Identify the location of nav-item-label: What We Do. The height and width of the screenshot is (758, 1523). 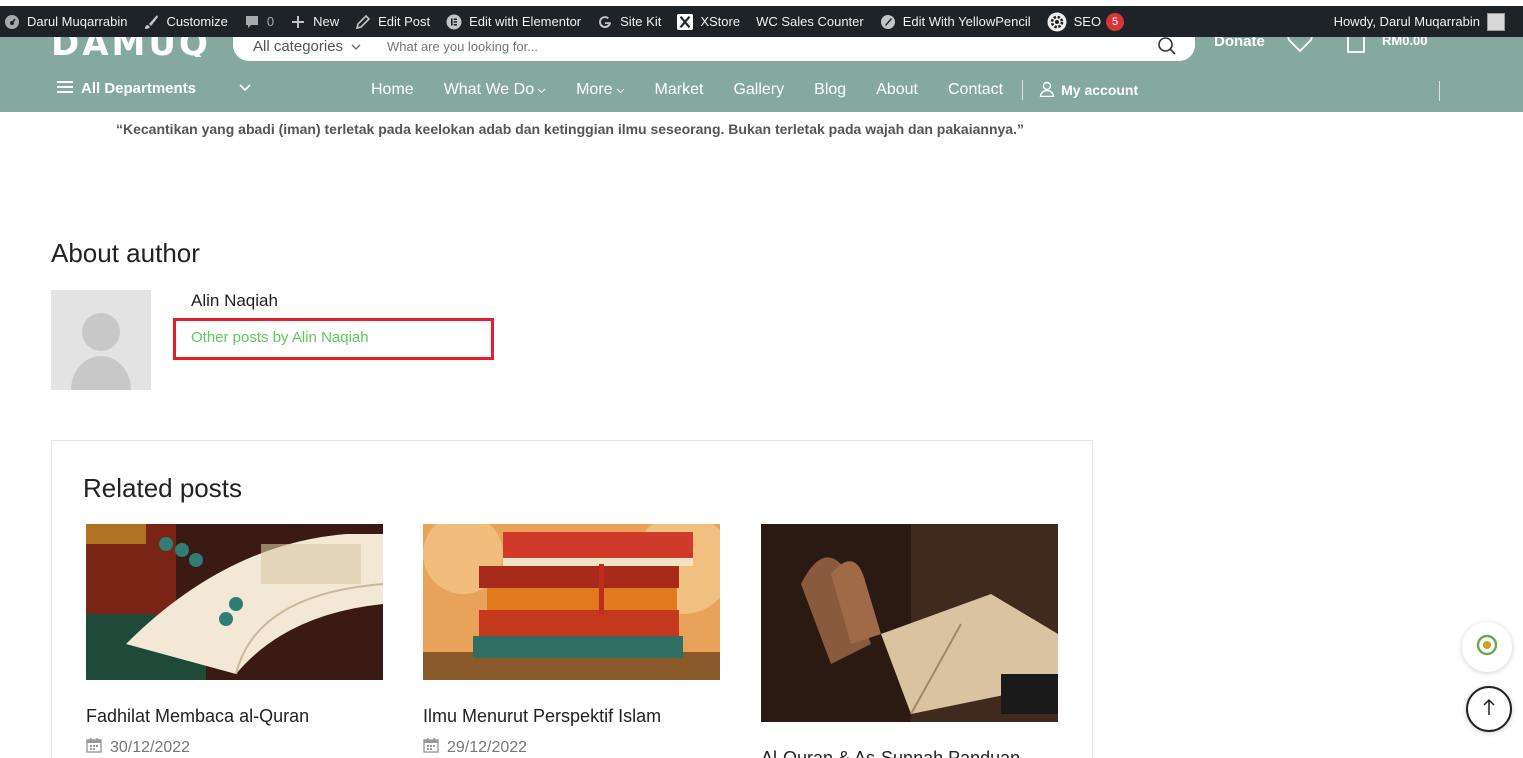
(489, 89).